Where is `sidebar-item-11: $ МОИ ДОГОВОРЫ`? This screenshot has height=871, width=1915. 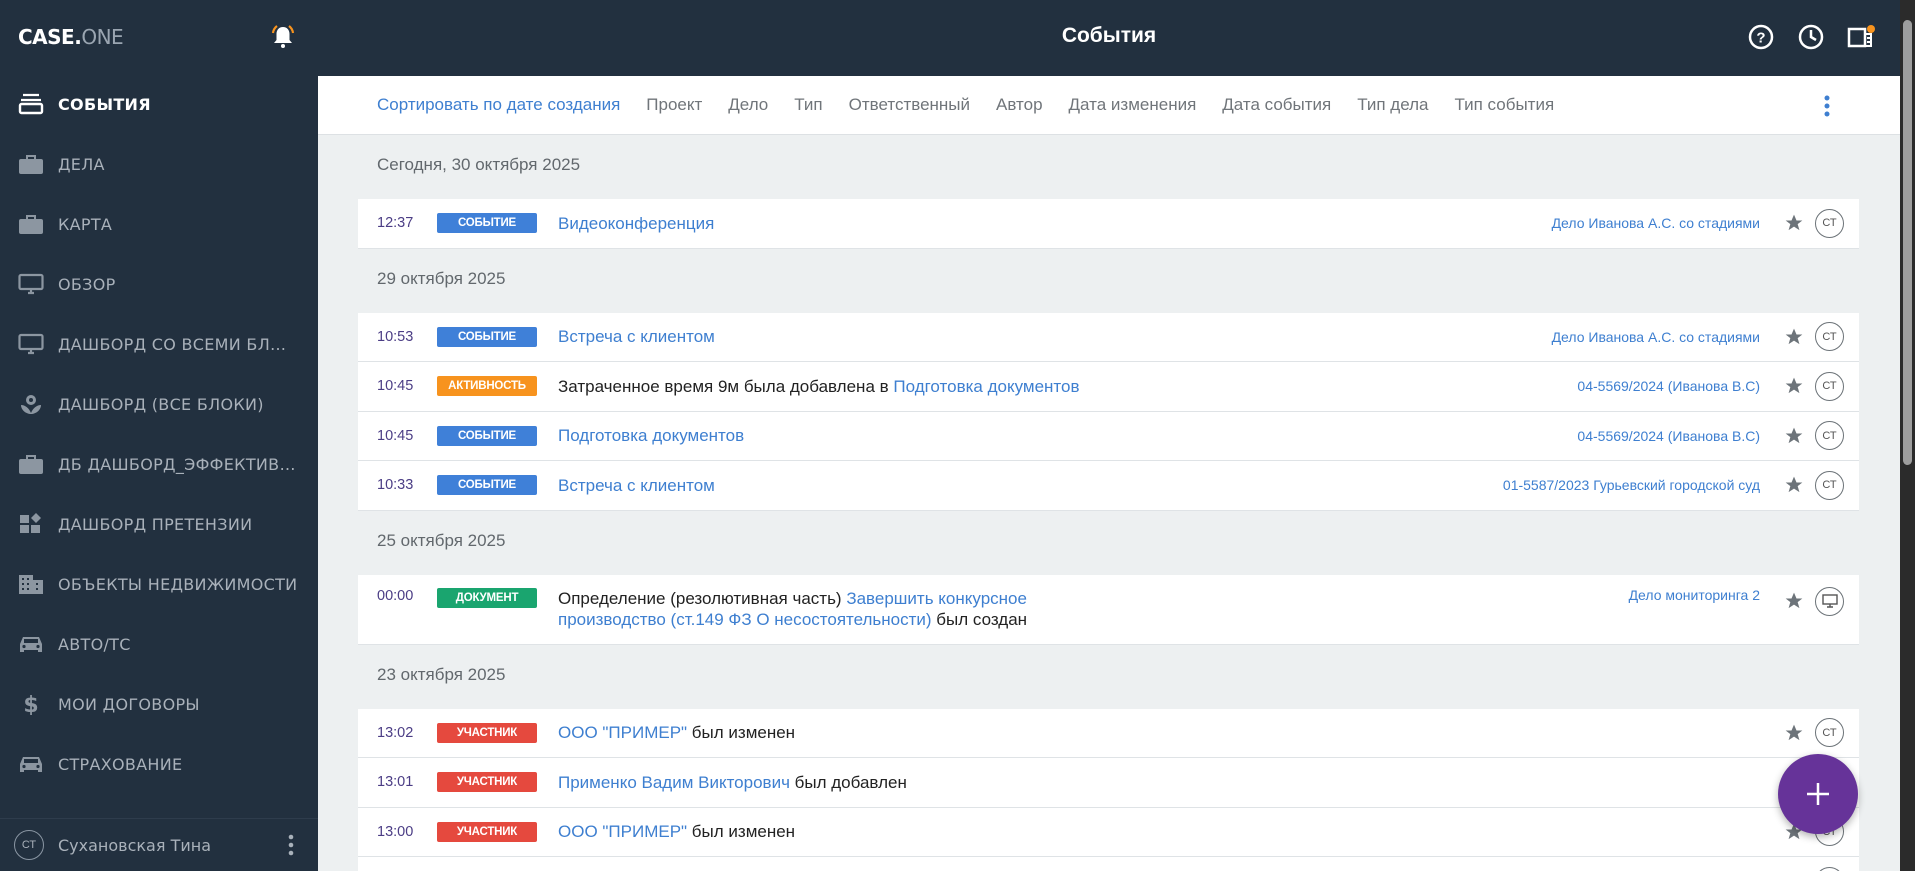 sidebar-item-11: $ МОИ ДОГОВОРЫ is located at coordinates (159, 704).